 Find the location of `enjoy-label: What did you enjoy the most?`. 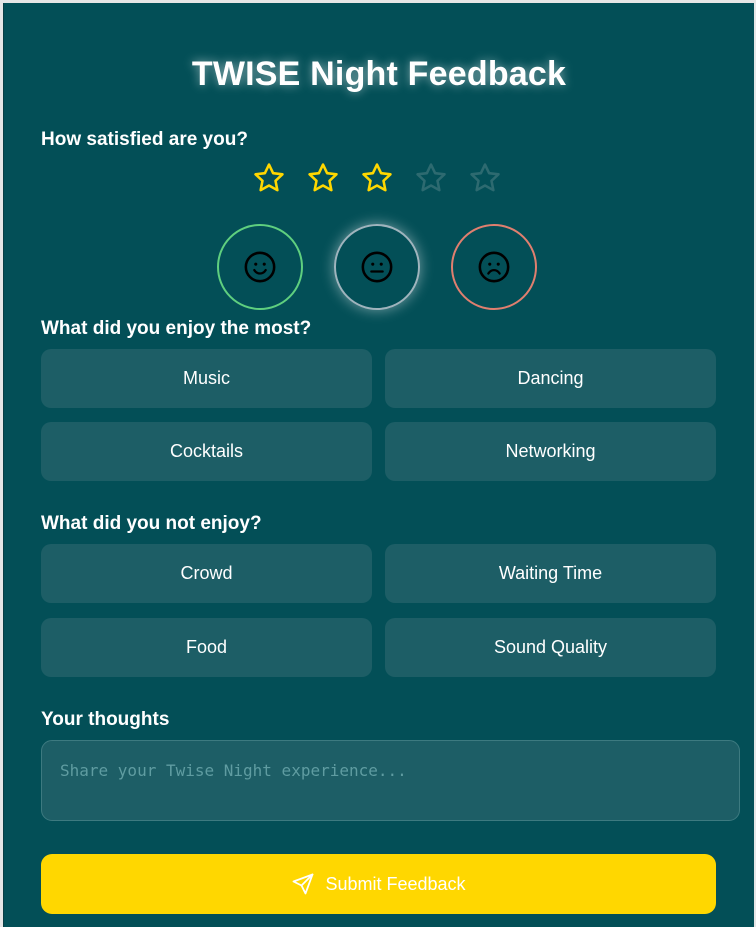

enjoy-label: What did you enjoy the most? is located at coordinates (176, 328).